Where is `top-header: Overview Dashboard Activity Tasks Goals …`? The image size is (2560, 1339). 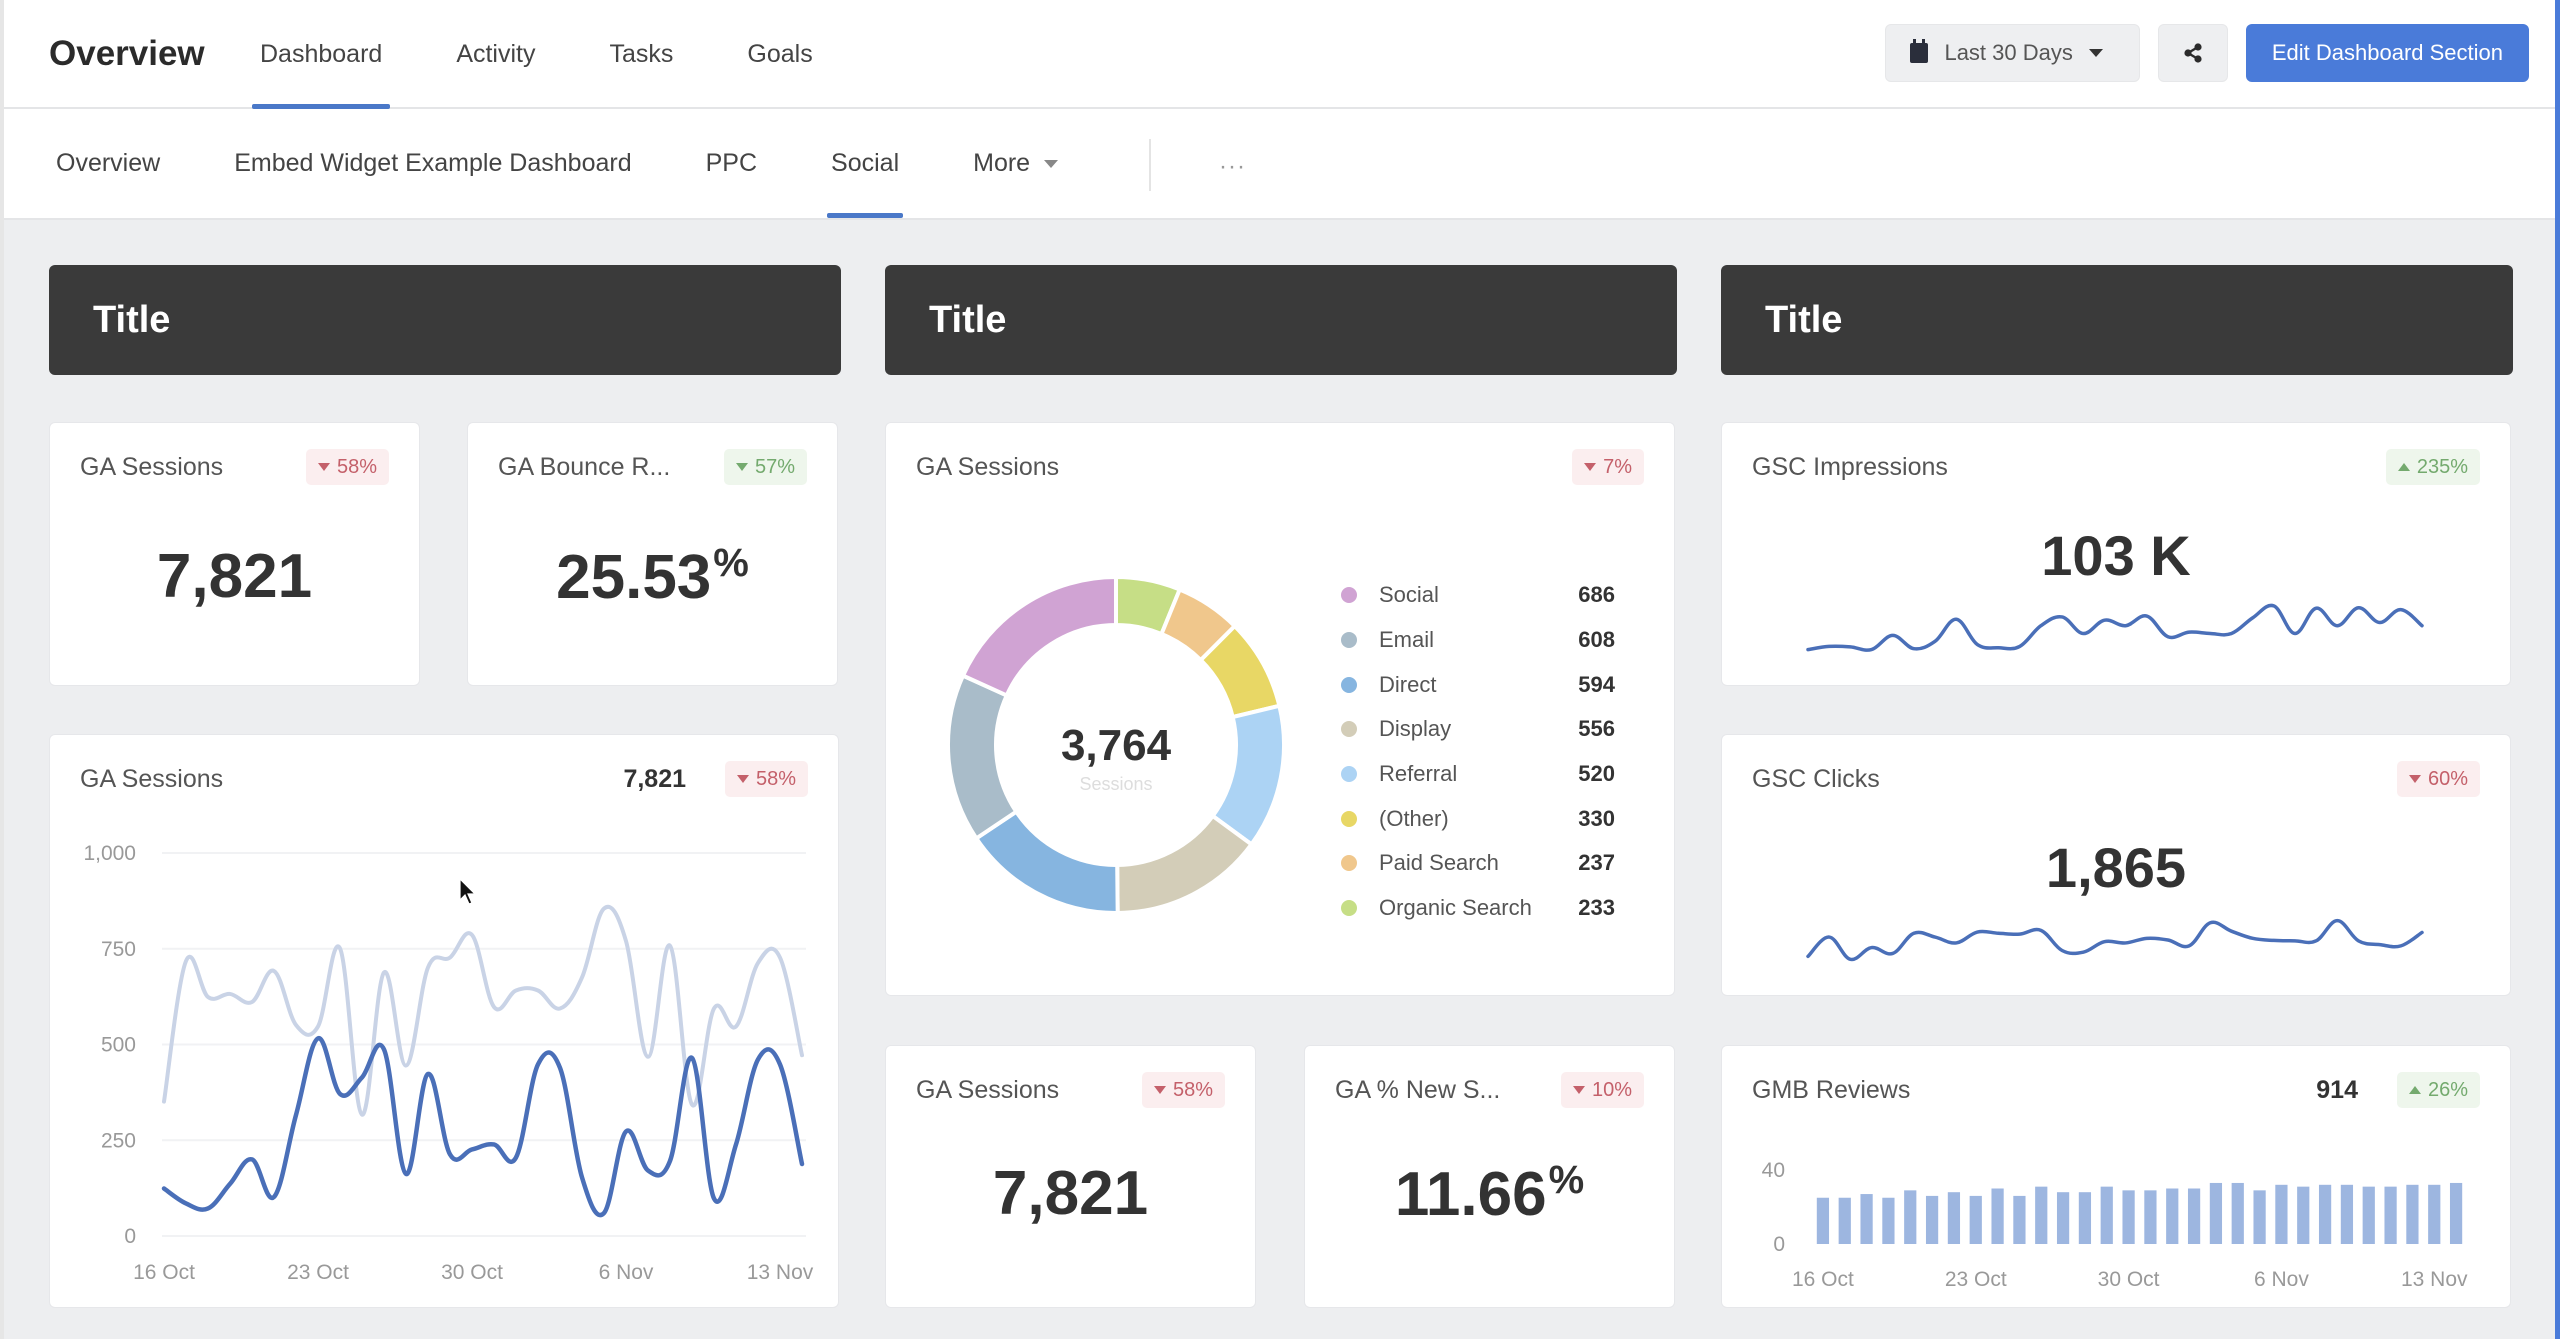
top-header: Overview Dashboard Activity Tasks Goals … is located at coordinates (1279, 54).